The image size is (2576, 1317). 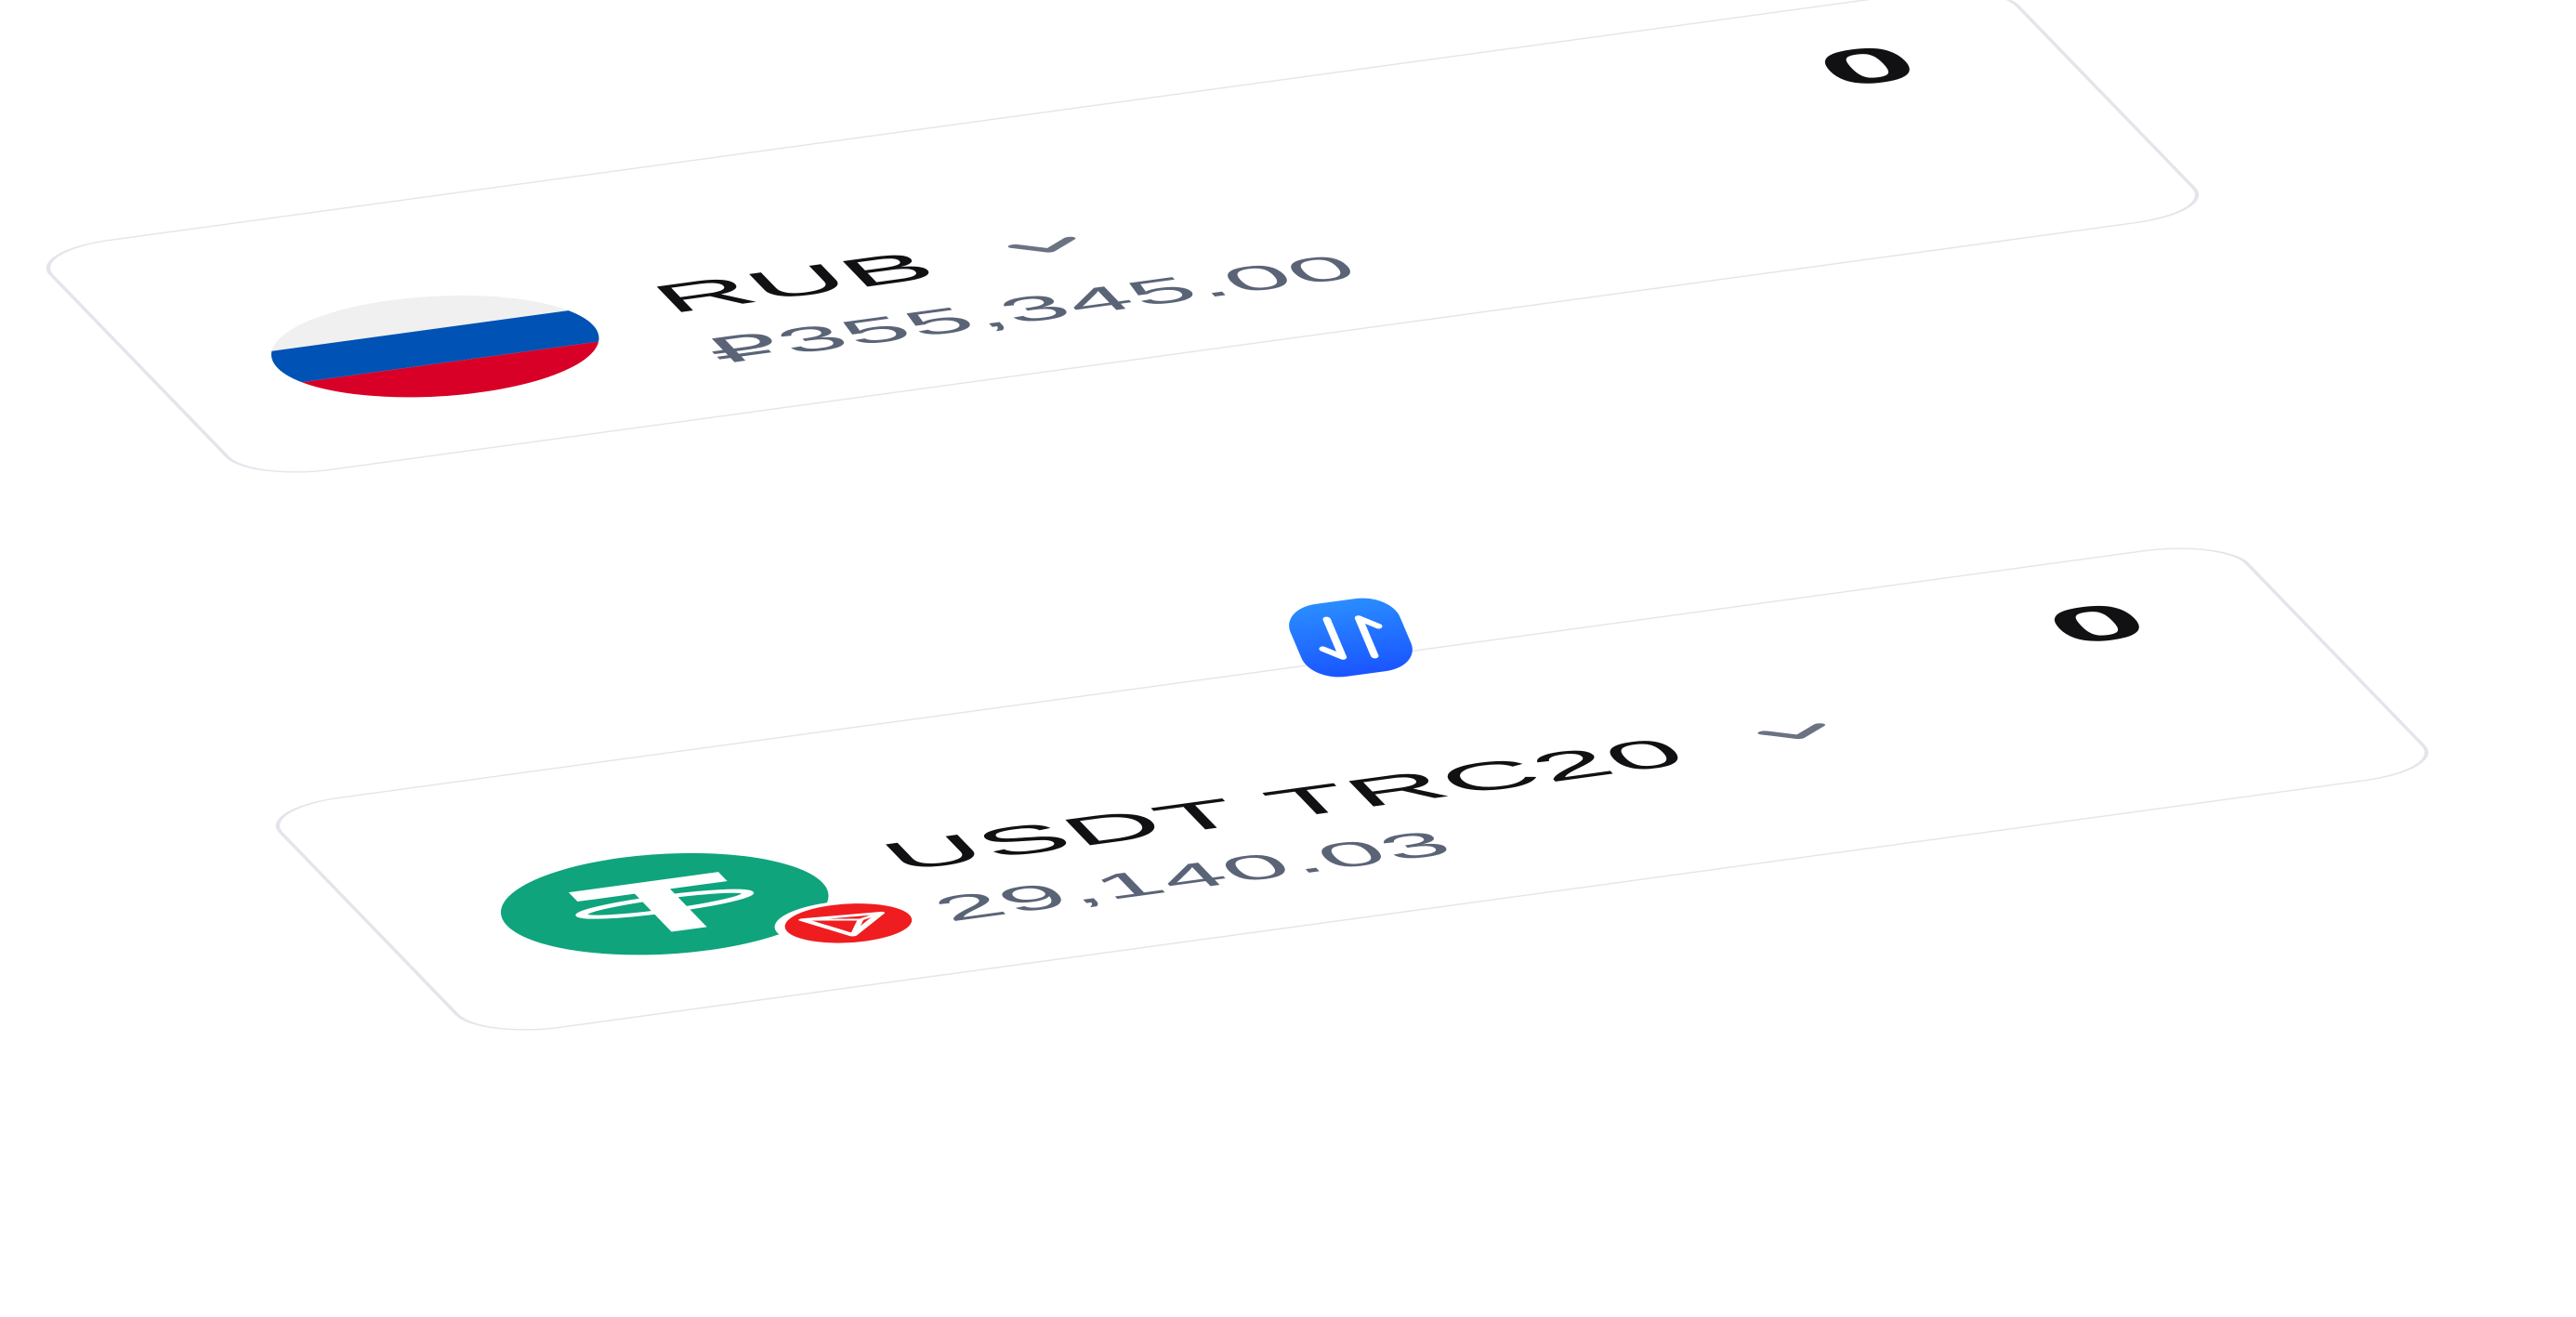 What do you see at coordinates (701, 904) in the screenshot?
I see `tether-icon` at bounding box center [701, 904].